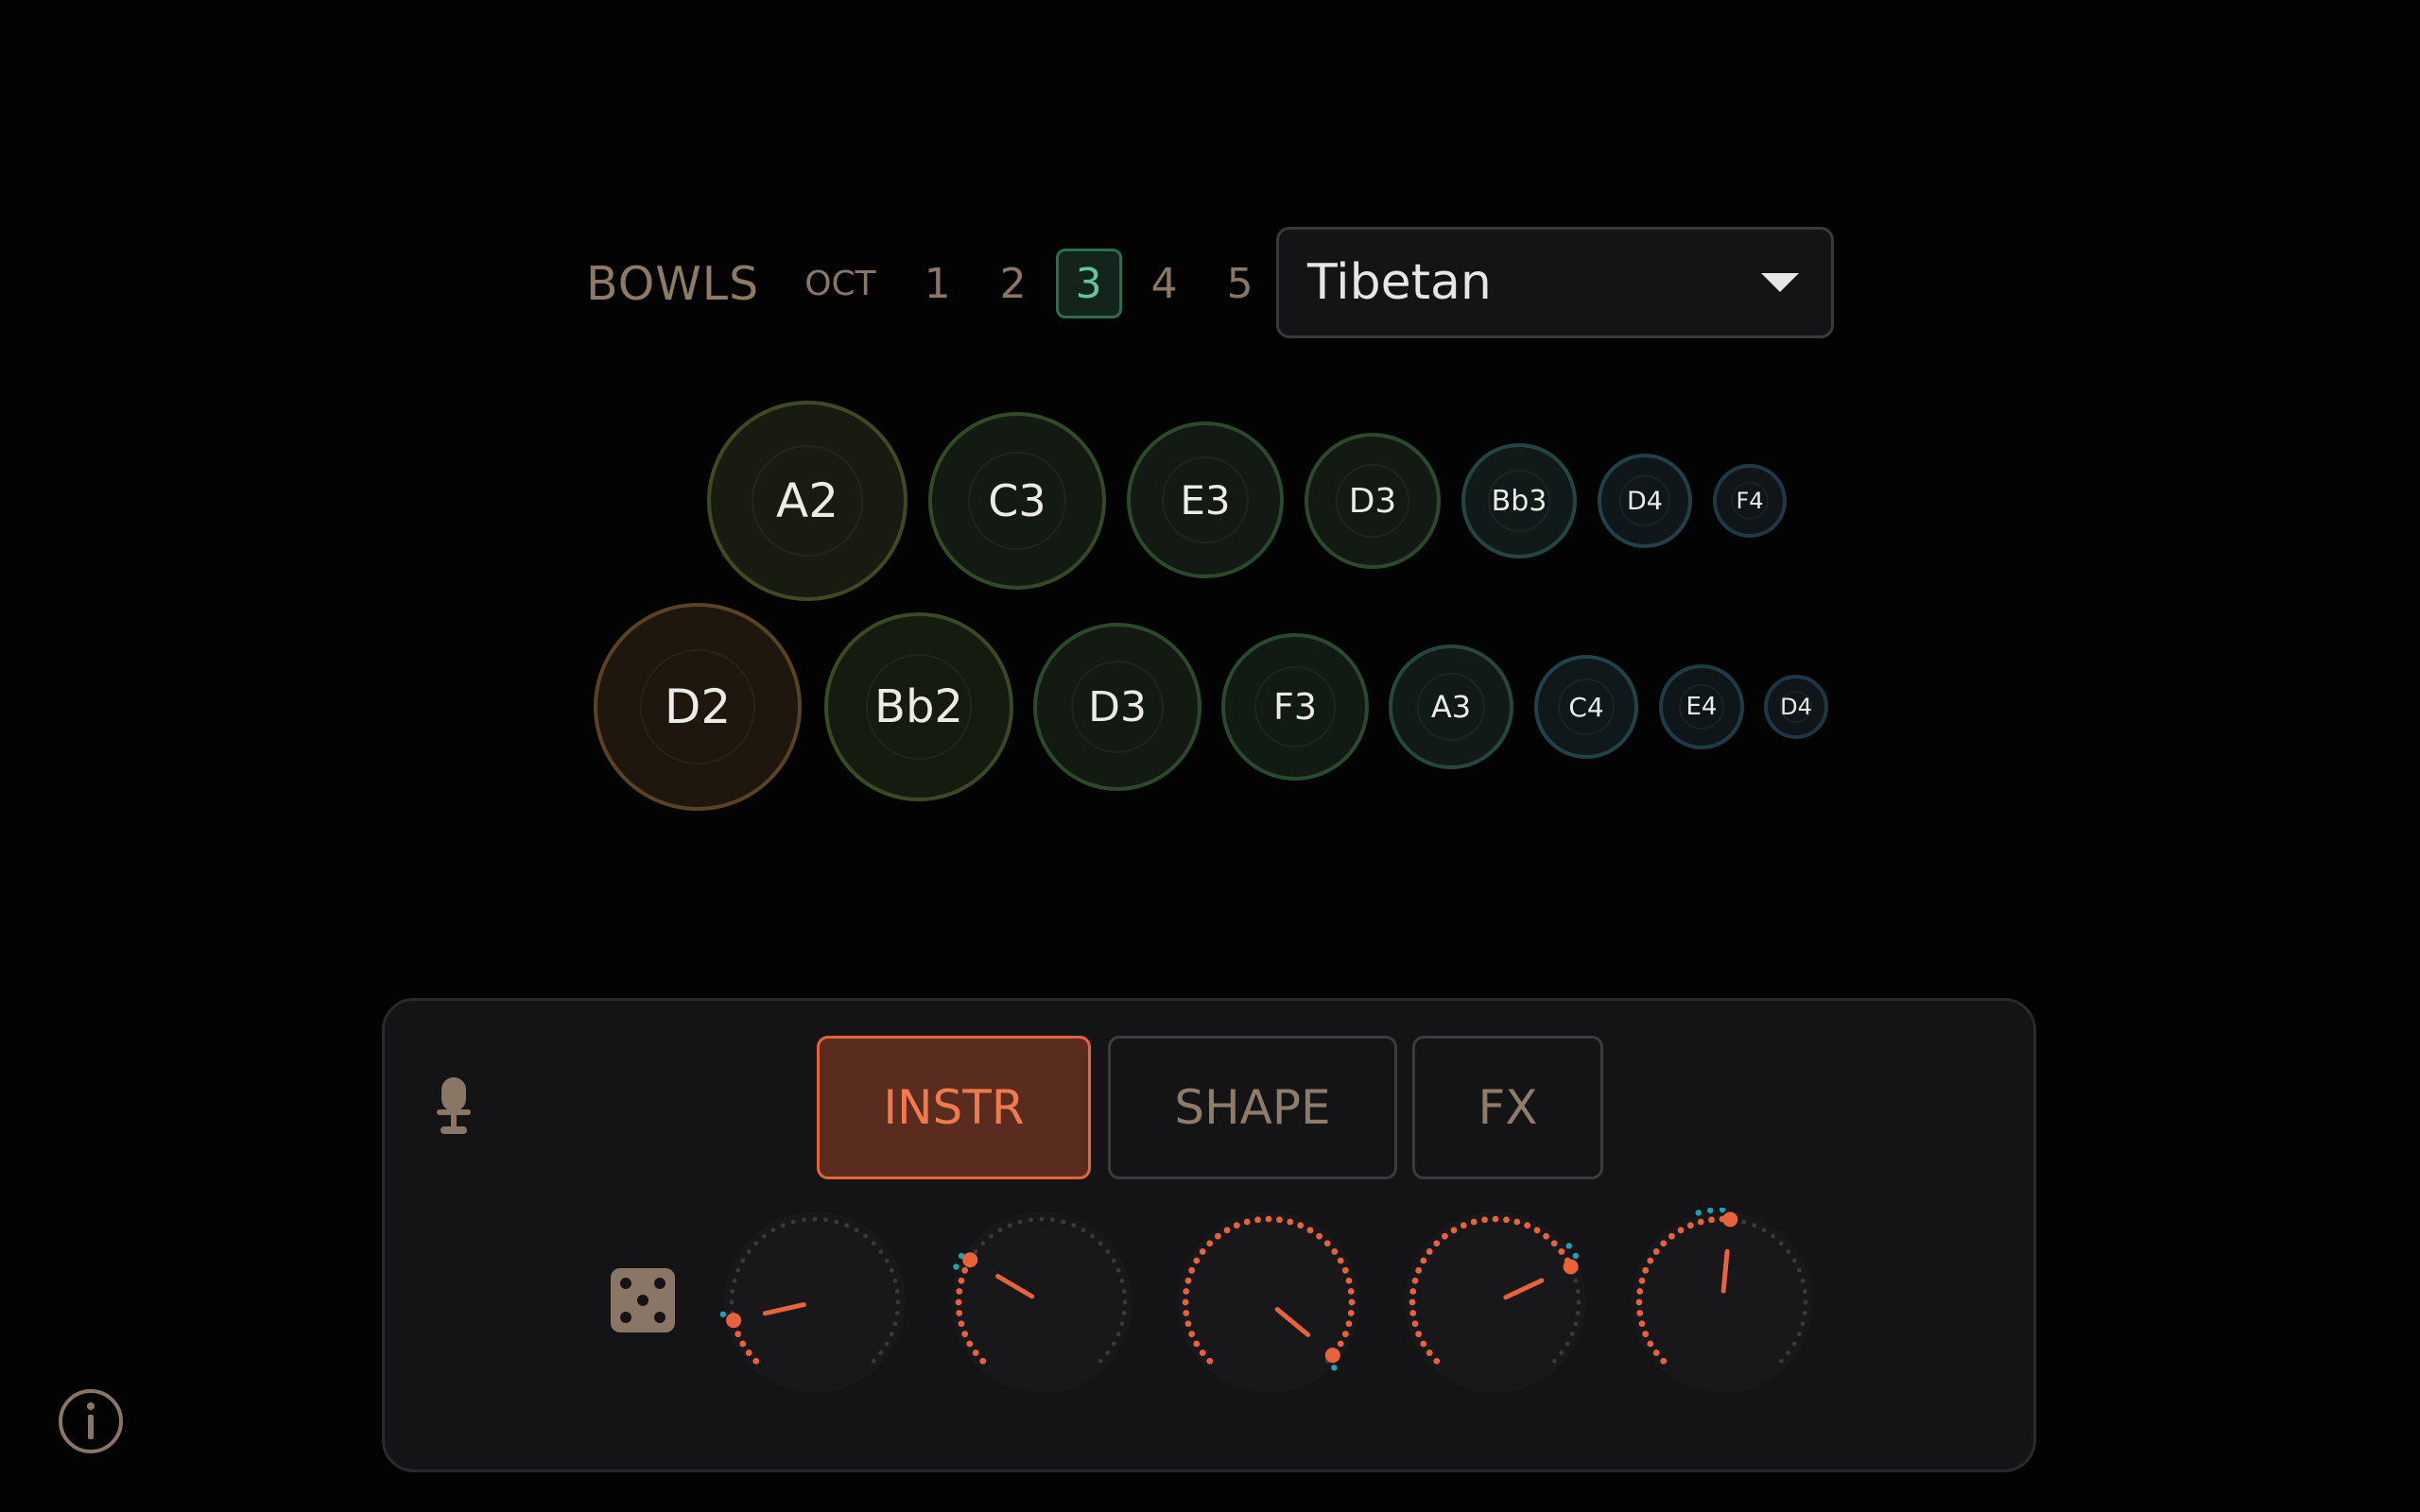  I want to click on bowl-label: A3, so click(1451, 707).